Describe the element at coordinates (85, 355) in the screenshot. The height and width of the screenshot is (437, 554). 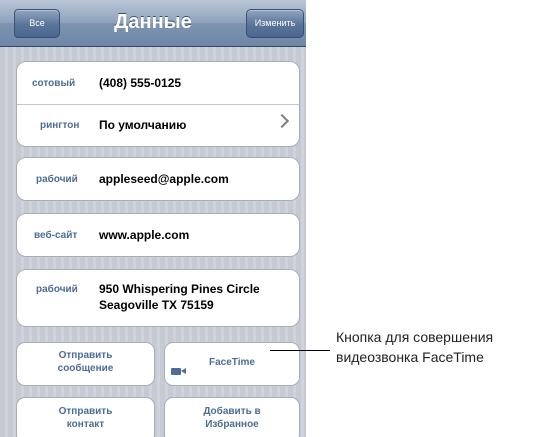
I see `send-message-label-1: Отправить` at that location.